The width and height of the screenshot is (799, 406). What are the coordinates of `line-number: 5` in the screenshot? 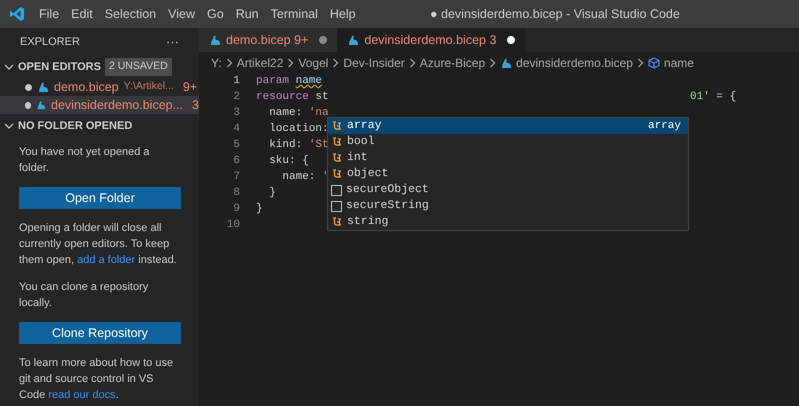 It's located at (236, 145).